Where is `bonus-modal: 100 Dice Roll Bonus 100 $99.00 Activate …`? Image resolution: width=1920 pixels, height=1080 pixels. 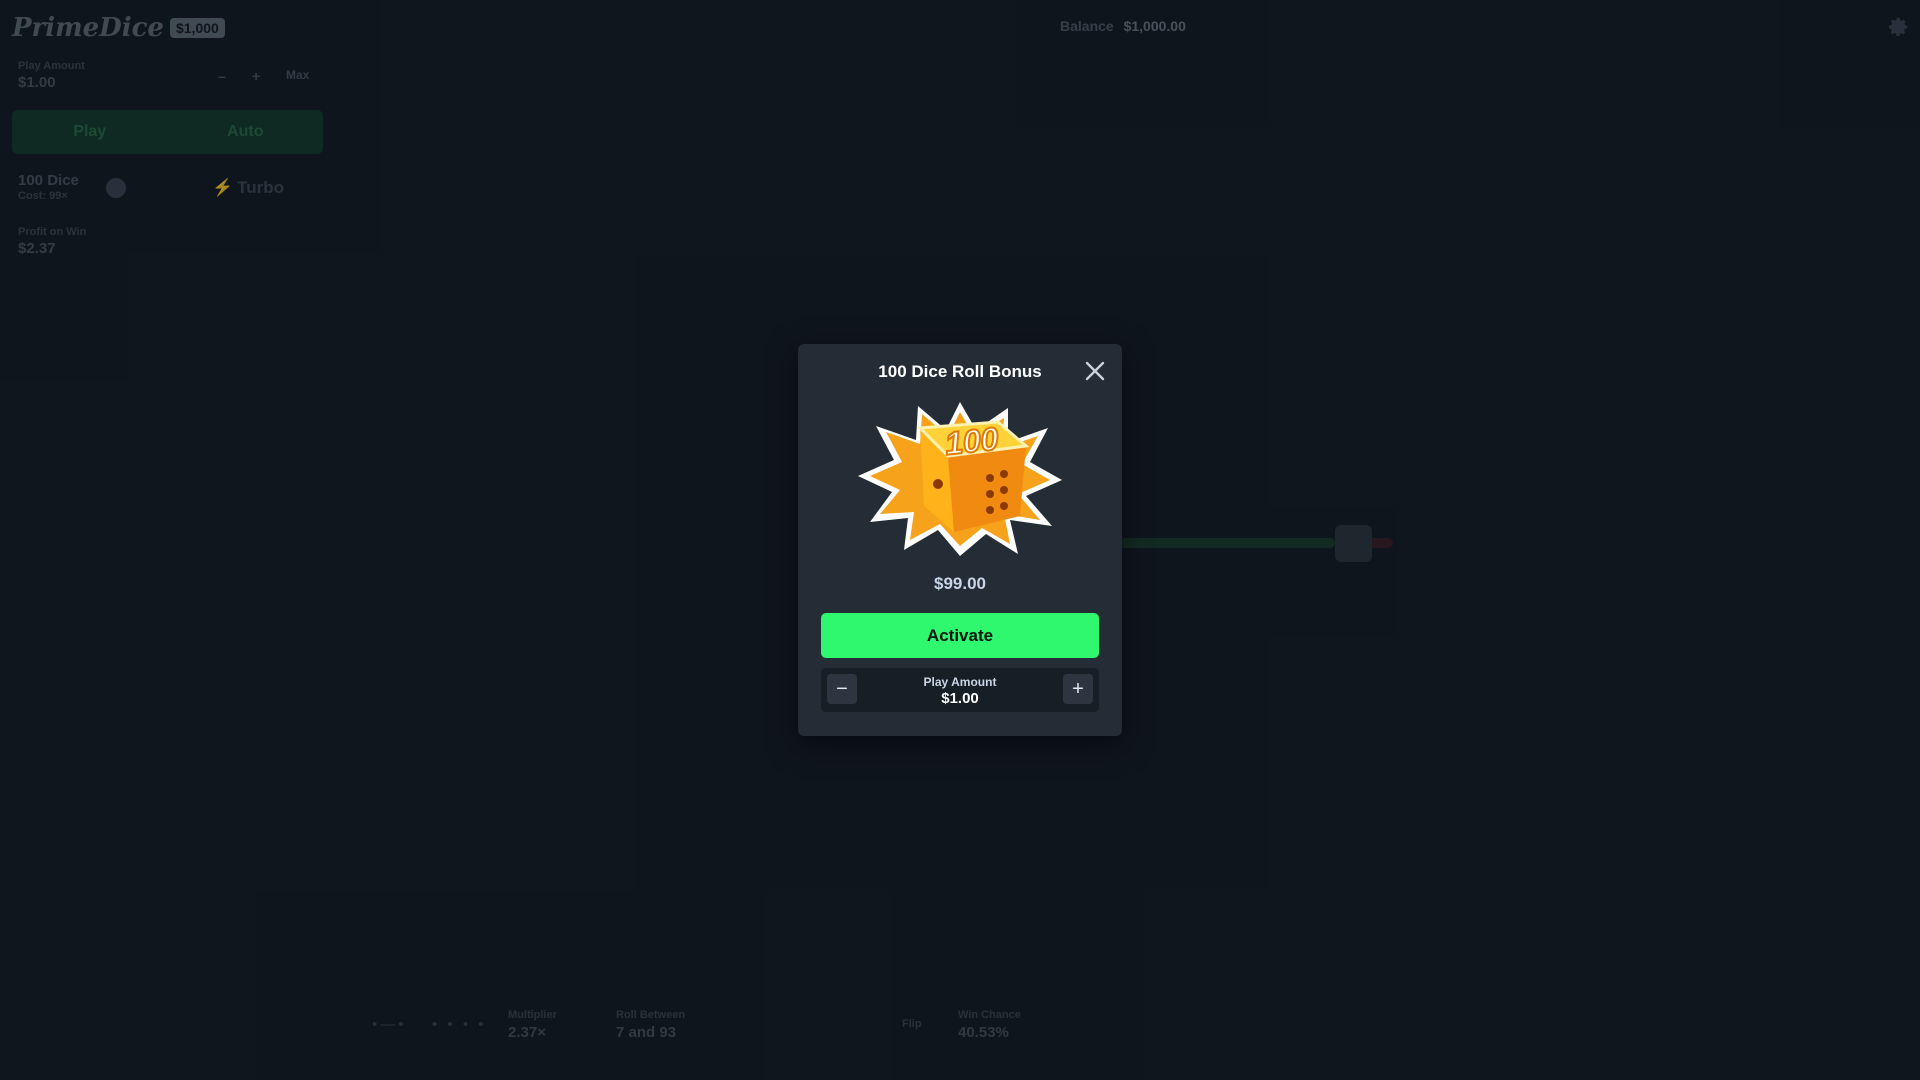 bonus-modal: 100 Dice Roll Bonus 100 $99.00 Activate … is located at coordinates (960, 540).